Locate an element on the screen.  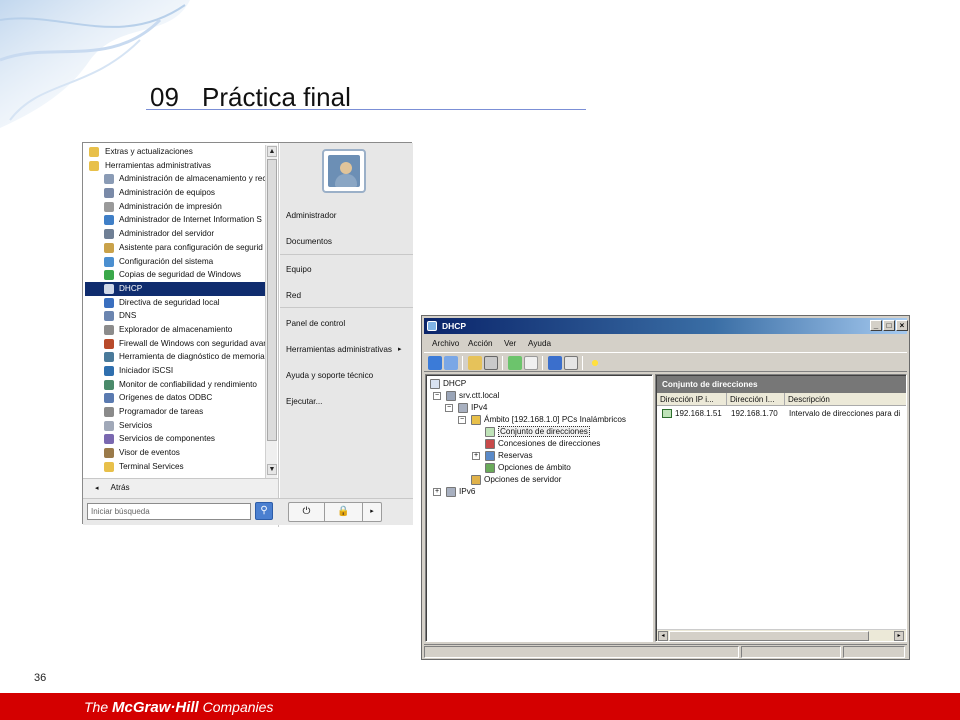
start-menu-place-item: Panel de control is located at coordinates (315, 323).